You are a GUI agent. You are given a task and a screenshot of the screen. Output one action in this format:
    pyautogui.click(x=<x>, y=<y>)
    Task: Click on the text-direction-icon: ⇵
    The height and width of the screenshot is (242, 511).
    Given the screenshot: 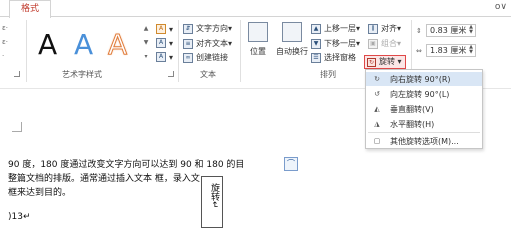 What is the action you would take?
    pyautogui.click(x=188, y=28)
    